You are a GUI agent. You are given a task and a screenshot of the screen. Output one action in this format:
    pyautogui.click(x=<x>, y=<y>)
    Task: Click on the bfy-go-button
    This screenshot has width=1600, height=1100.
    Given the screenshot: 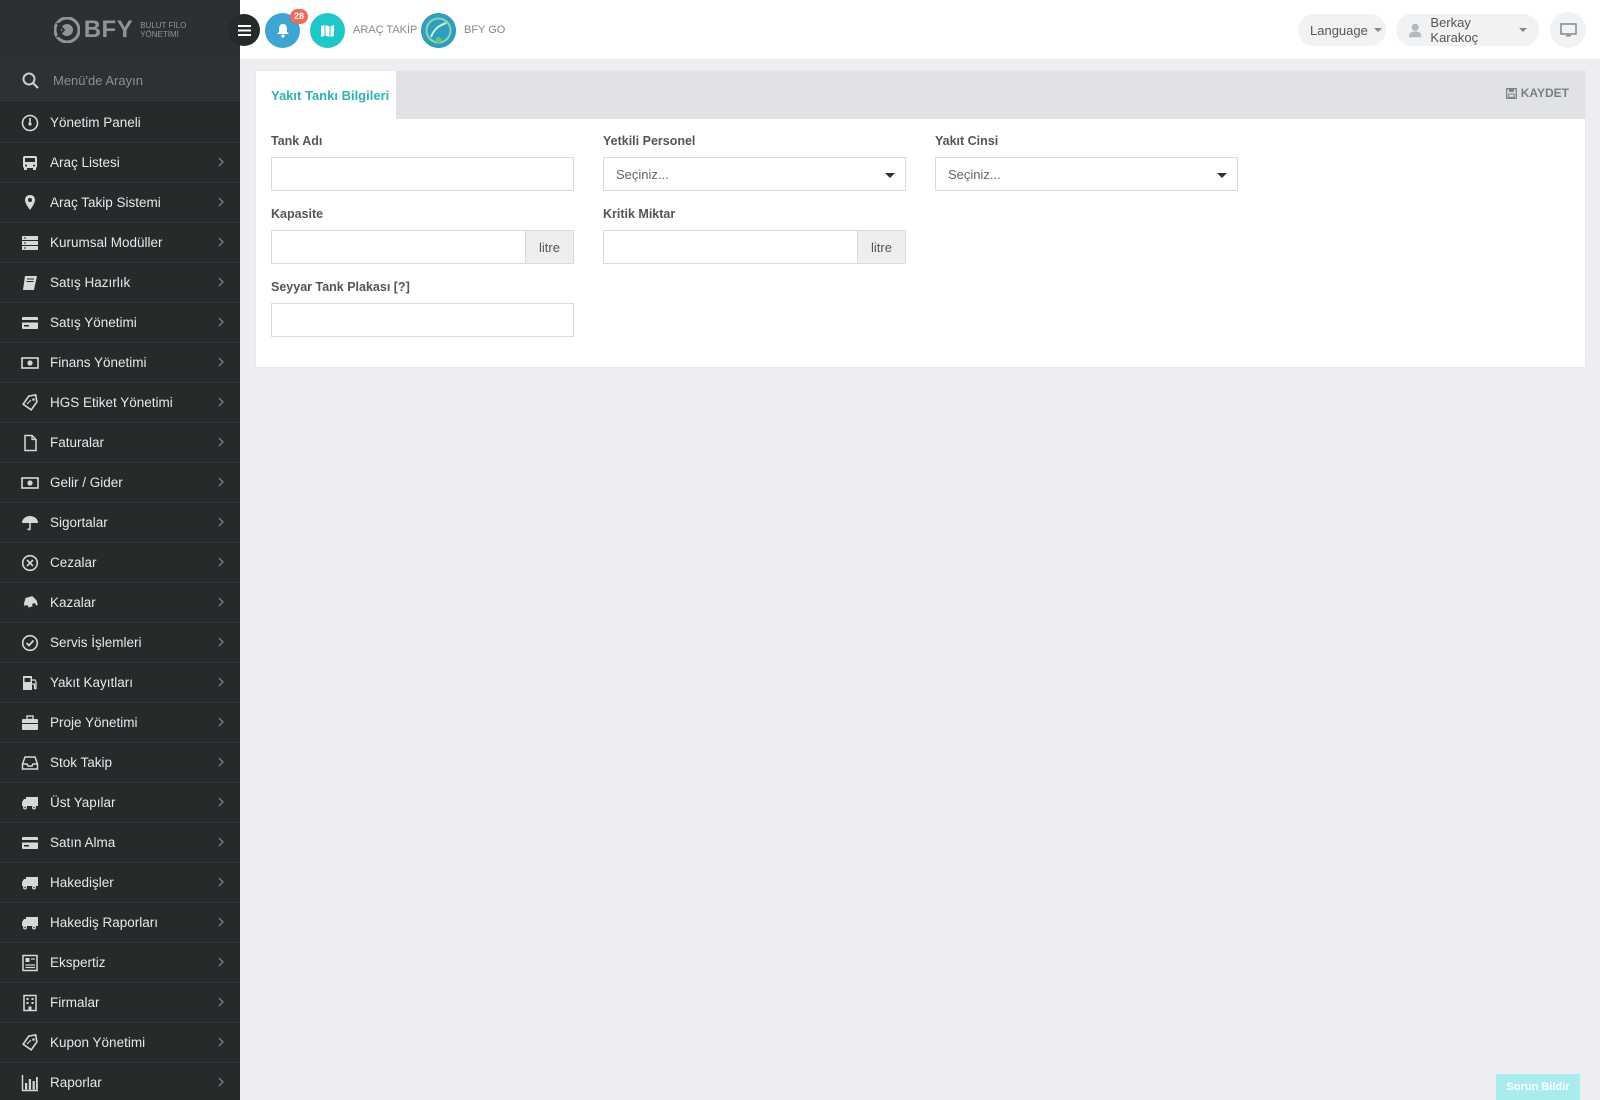 What is the action you would take?
    pyautogui.click(x=438, y=30)
    